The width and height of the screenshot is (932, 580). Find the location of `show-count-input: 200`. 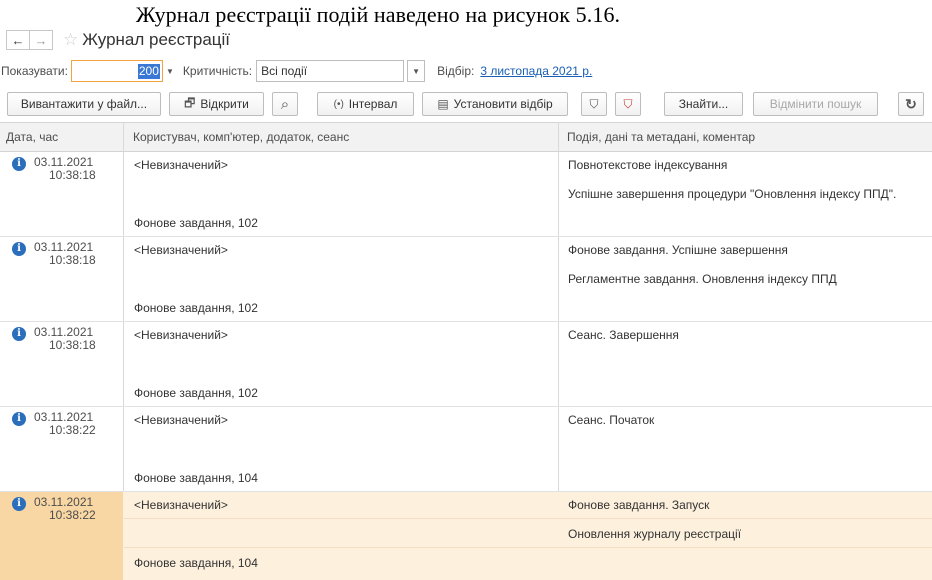

show-count-input: 200 is located at coordinates (116, 71).